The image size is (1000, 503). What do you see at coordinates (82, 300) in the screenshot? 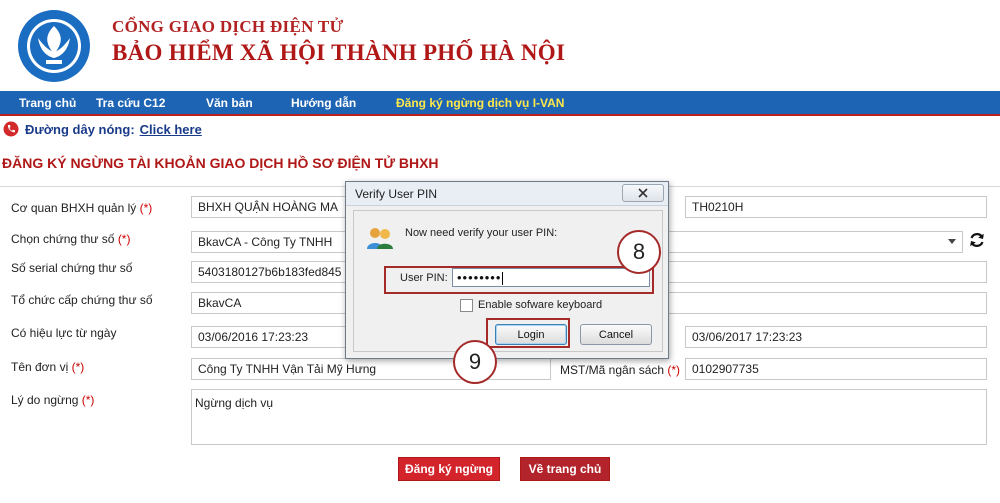
I see `issuer-label: Tổ chức cấp chứng thư số` at bounding box center [82, 300].